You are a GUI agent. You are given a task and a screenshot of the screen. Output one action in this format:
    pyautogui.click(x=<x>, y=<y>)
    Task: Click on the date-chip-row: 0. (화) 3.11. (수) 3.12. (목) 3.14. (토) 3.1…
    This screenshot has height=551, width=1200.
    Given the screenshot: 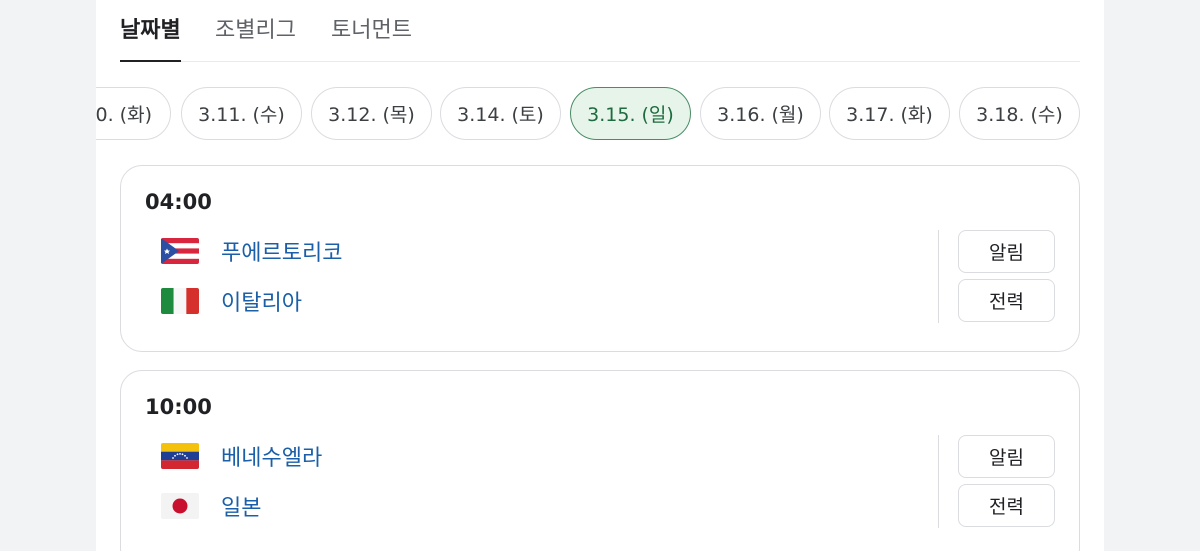 What is the action you would take?
    pyautogui.click(x=600, y=114)
    